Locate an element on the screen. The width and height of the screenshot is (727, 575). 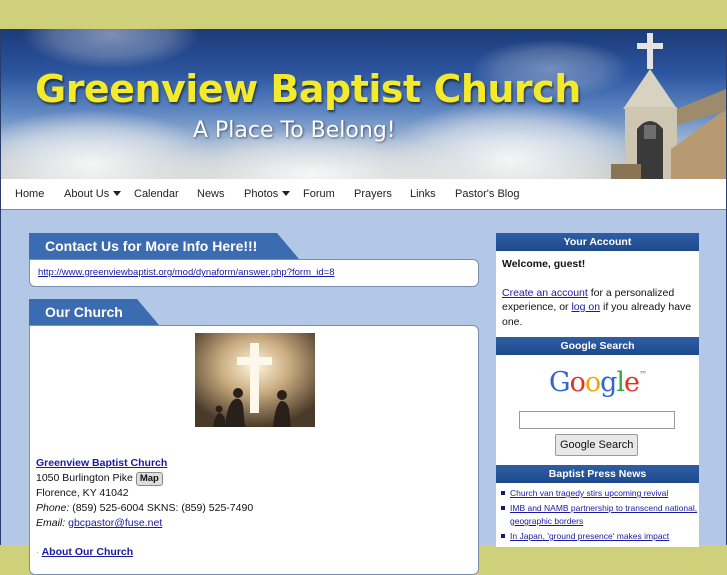
nav-item-home: Home is located at coordinates (29, 194).